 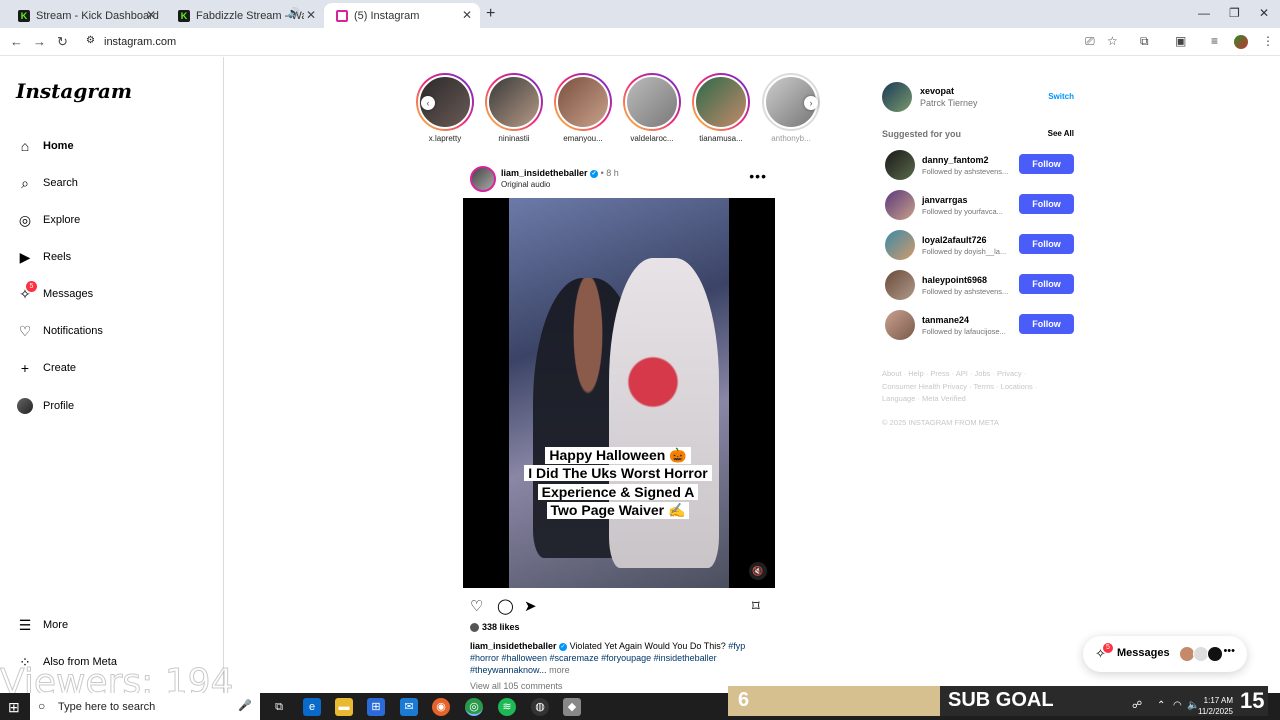 What do you see at coordinates (811, 103) in the screenshot?
I see `chevron-right-icon: ›` at bounding box center [811, 103].